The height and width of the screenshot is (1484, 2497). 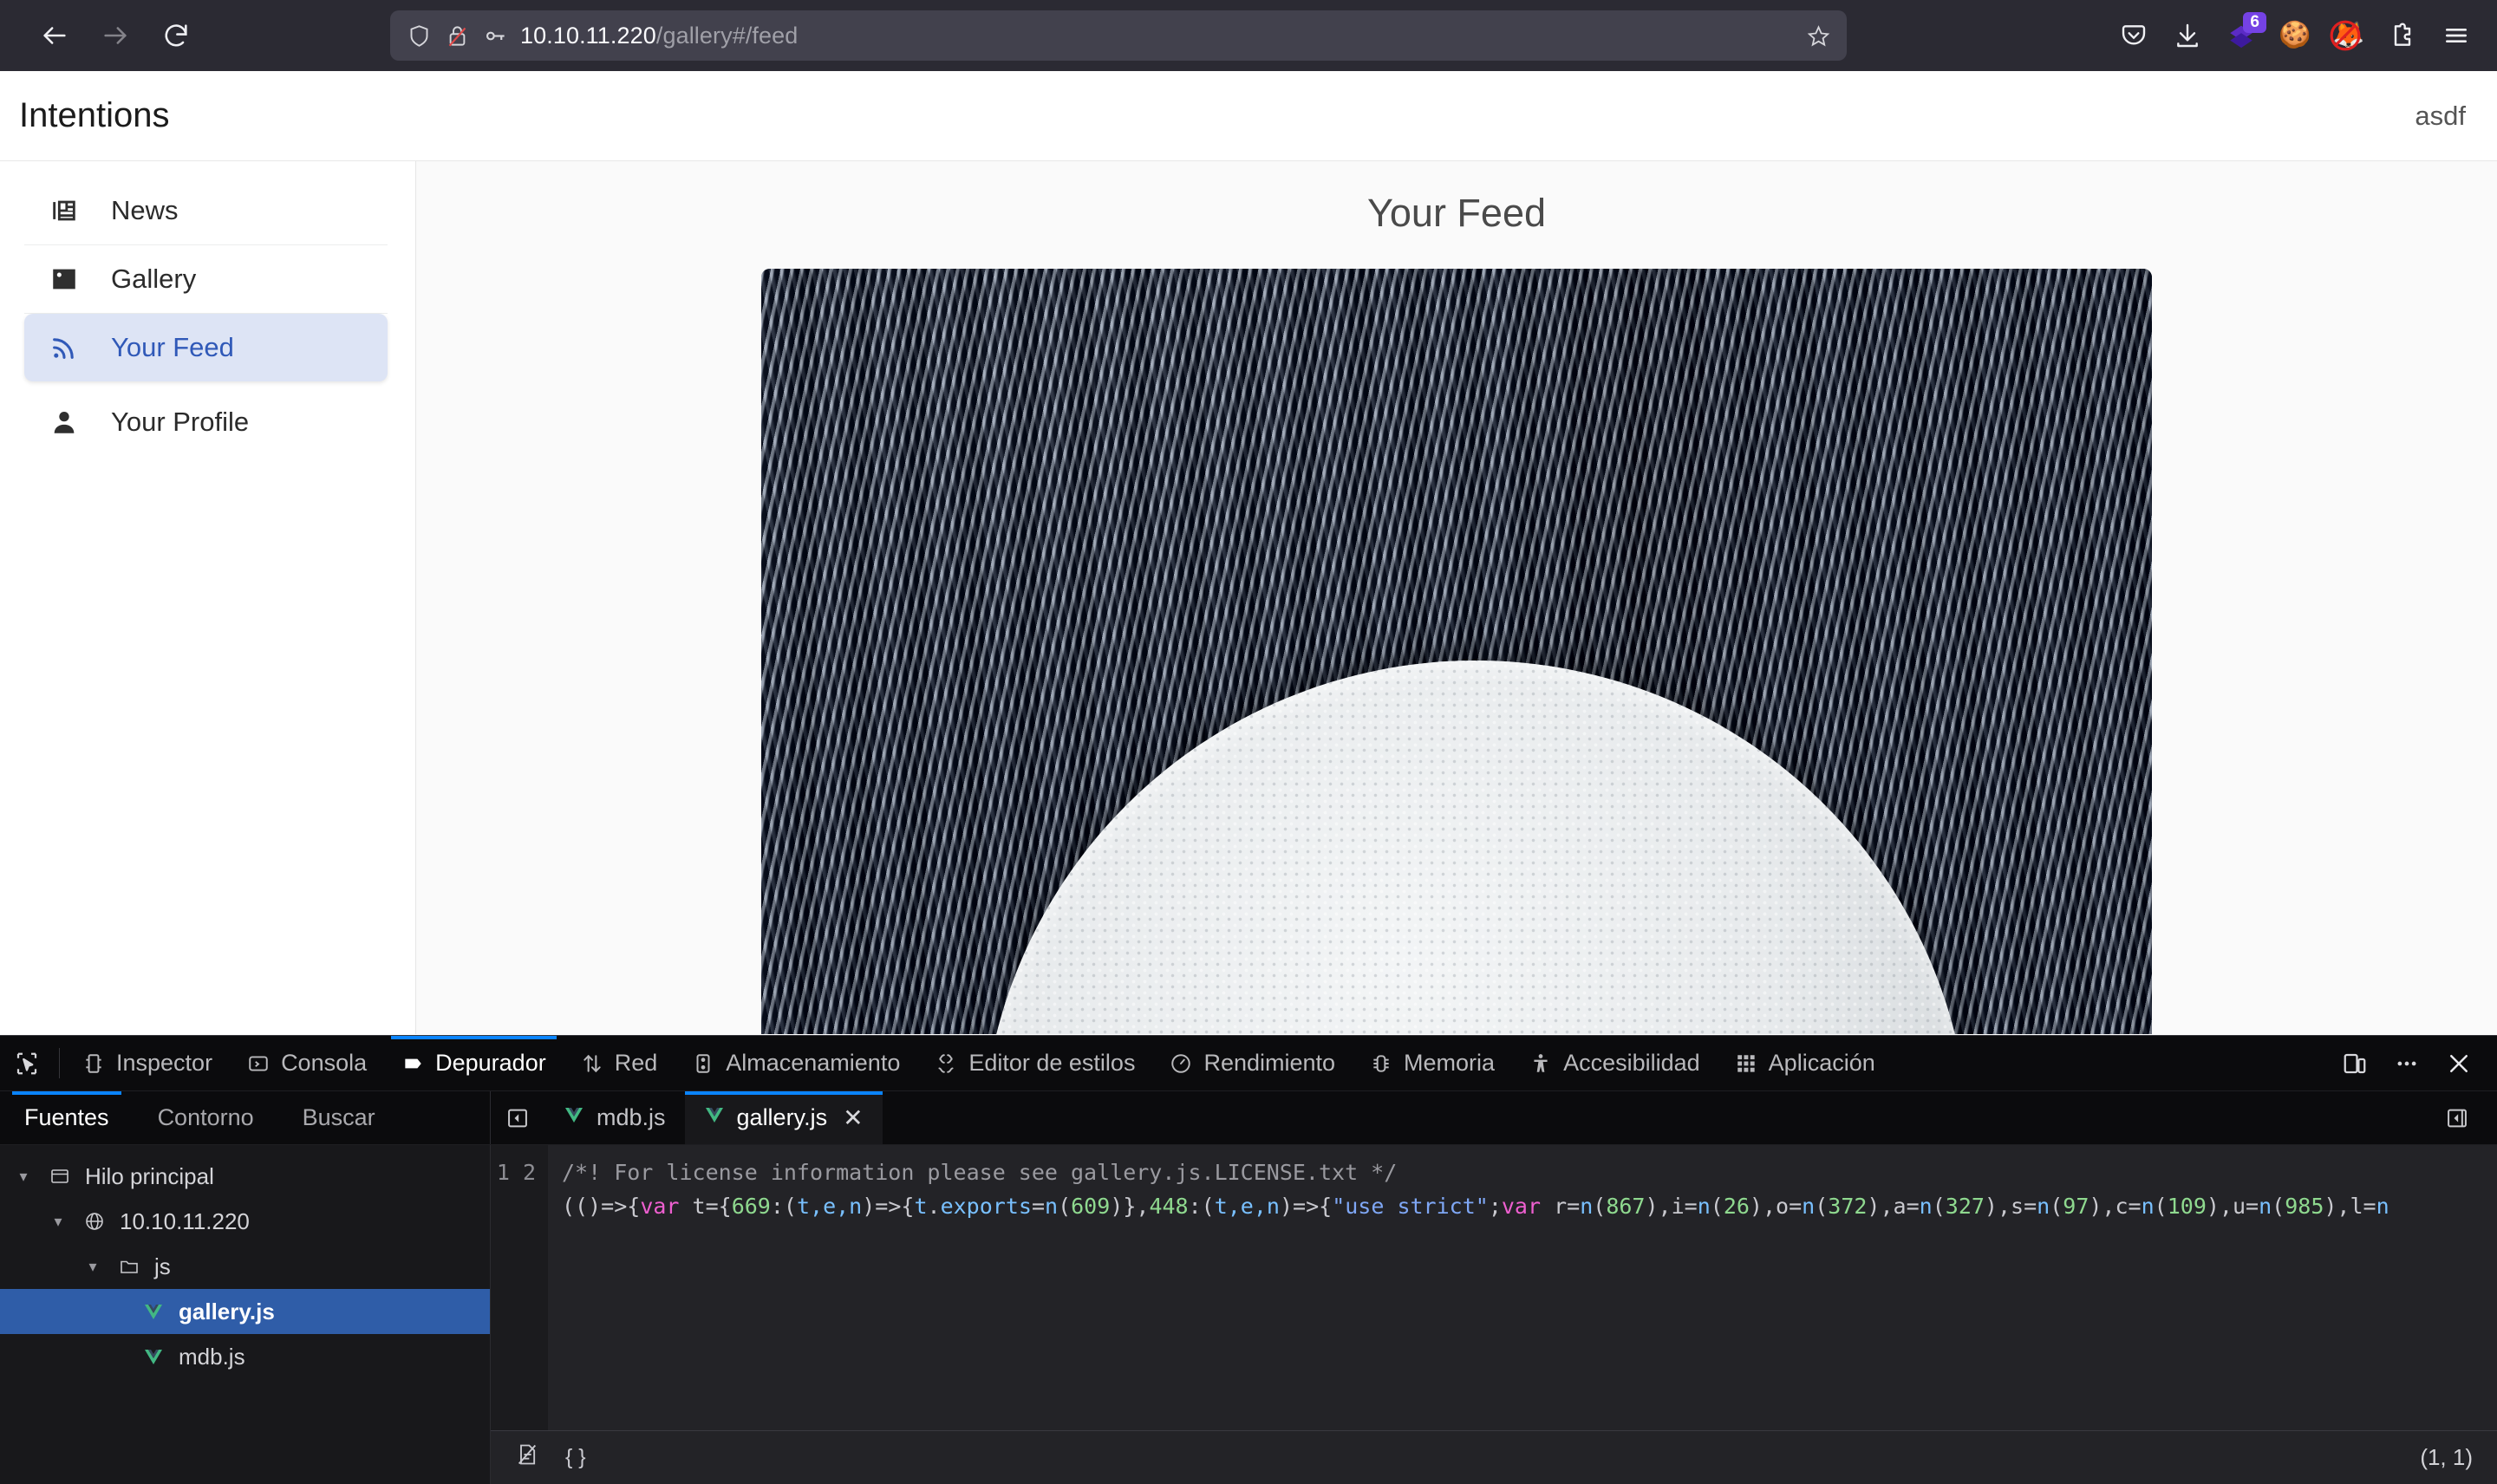 I want to click on tab-label: Rendimiento, so click(x=1269, y=1063).